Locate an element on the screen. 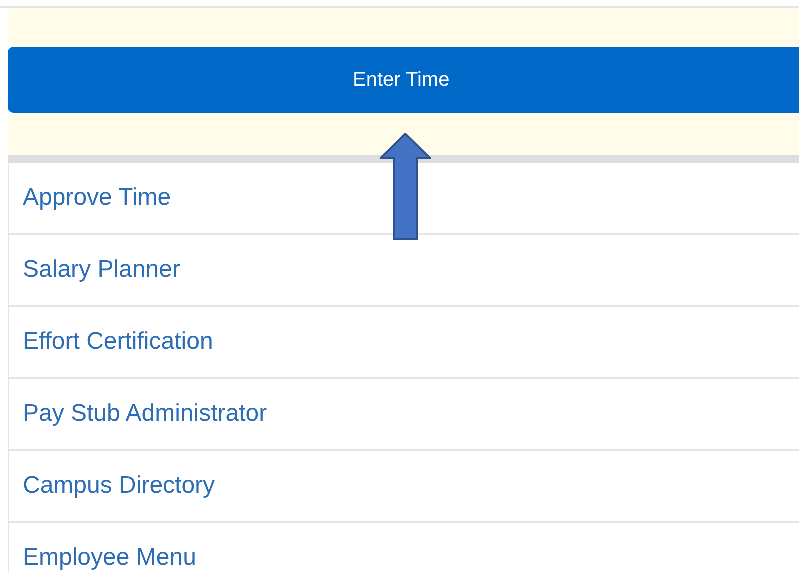 The width and height of the screenshot is (799, 573). menu-link: Employee Menu is located at coordinates (109, 556).